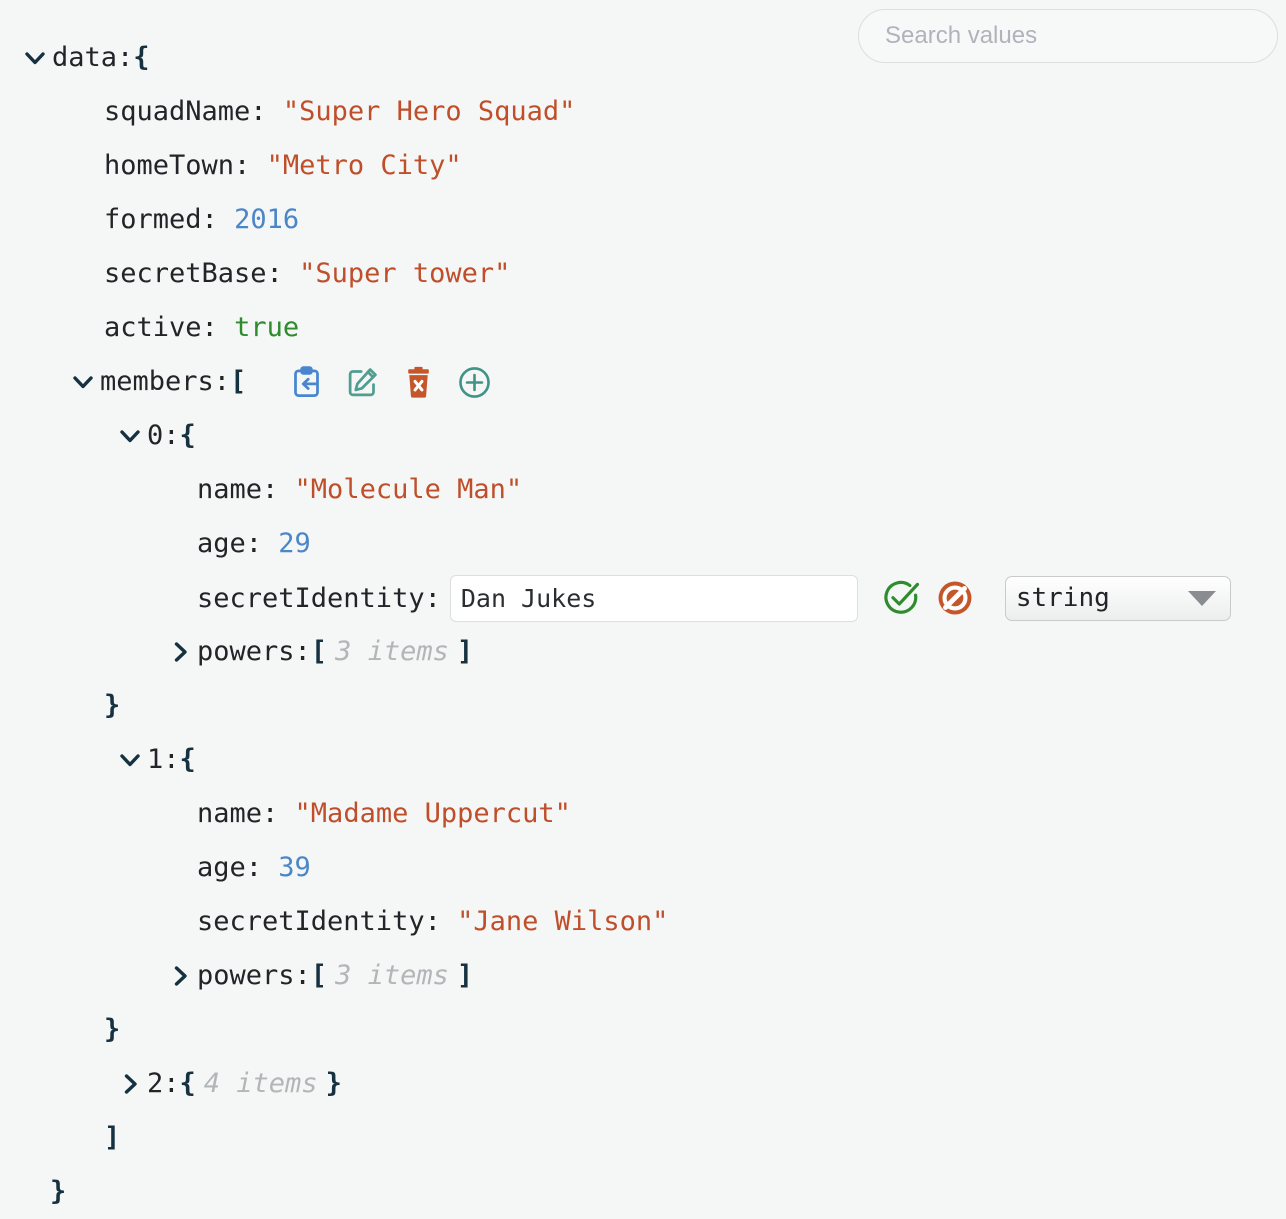 Image resolution: width=1286 pixels, height=1219 pixels. I want to click on tree-key-index-1: 1:, so click(163, 759).